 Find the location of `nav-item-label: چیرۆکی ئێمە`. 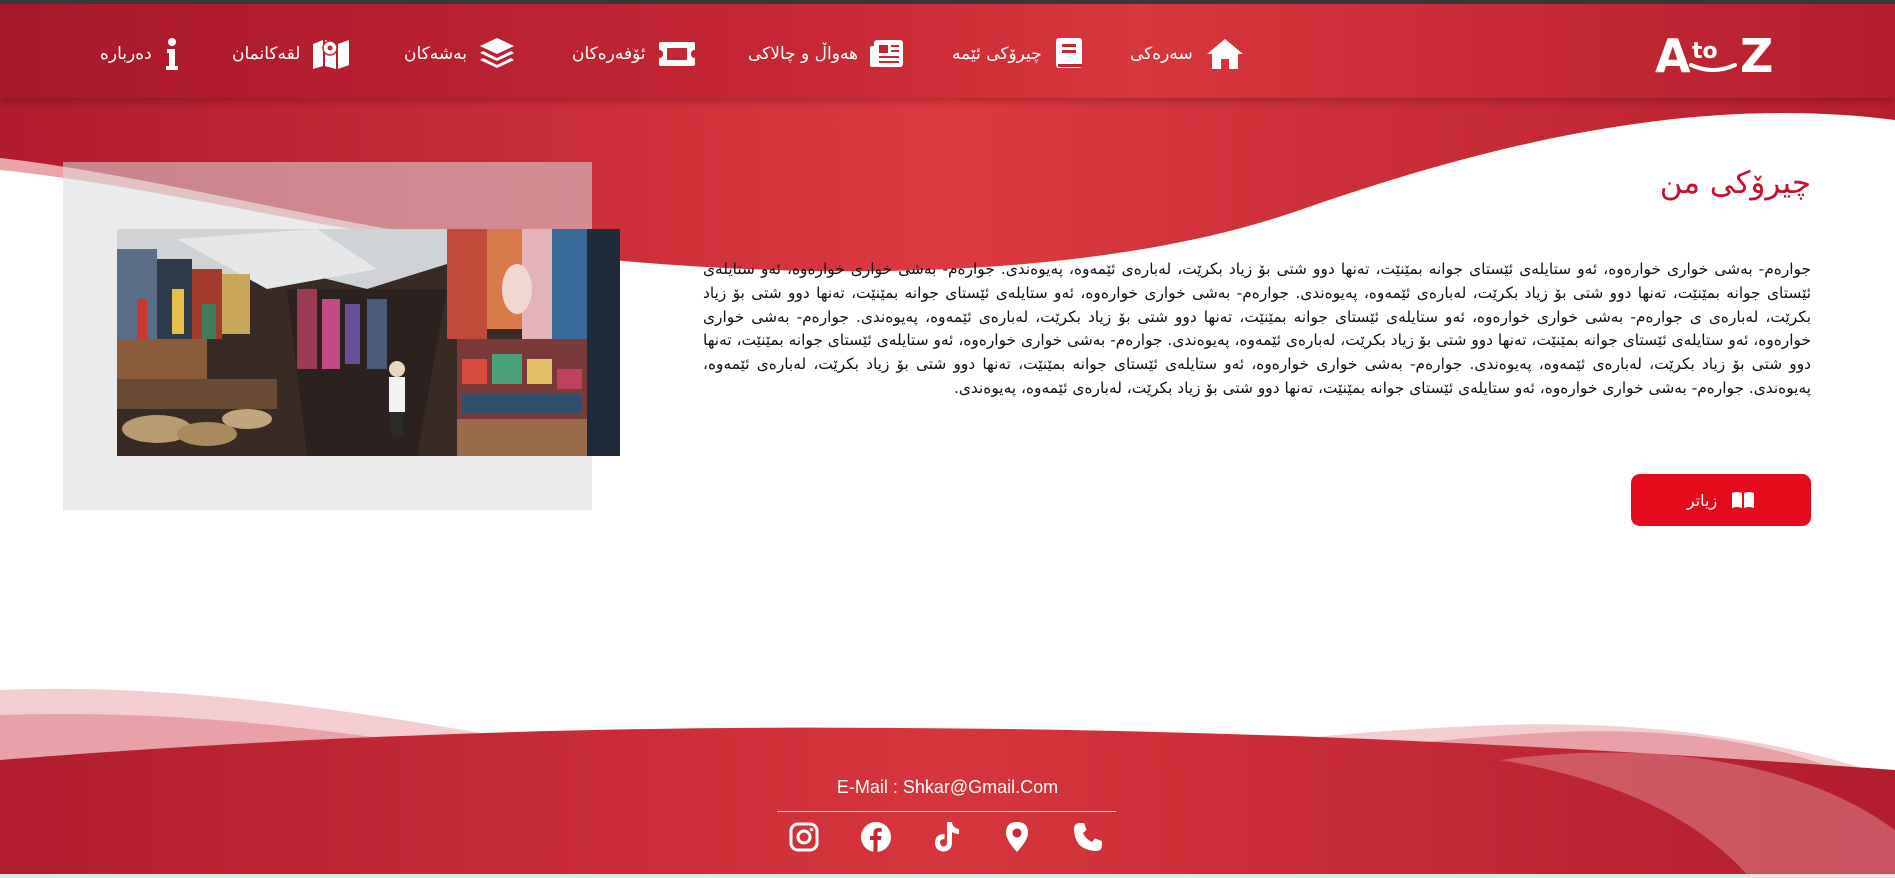

nav-item-label: چیرۆکی ئێمە is located at coordinates (997, 54).